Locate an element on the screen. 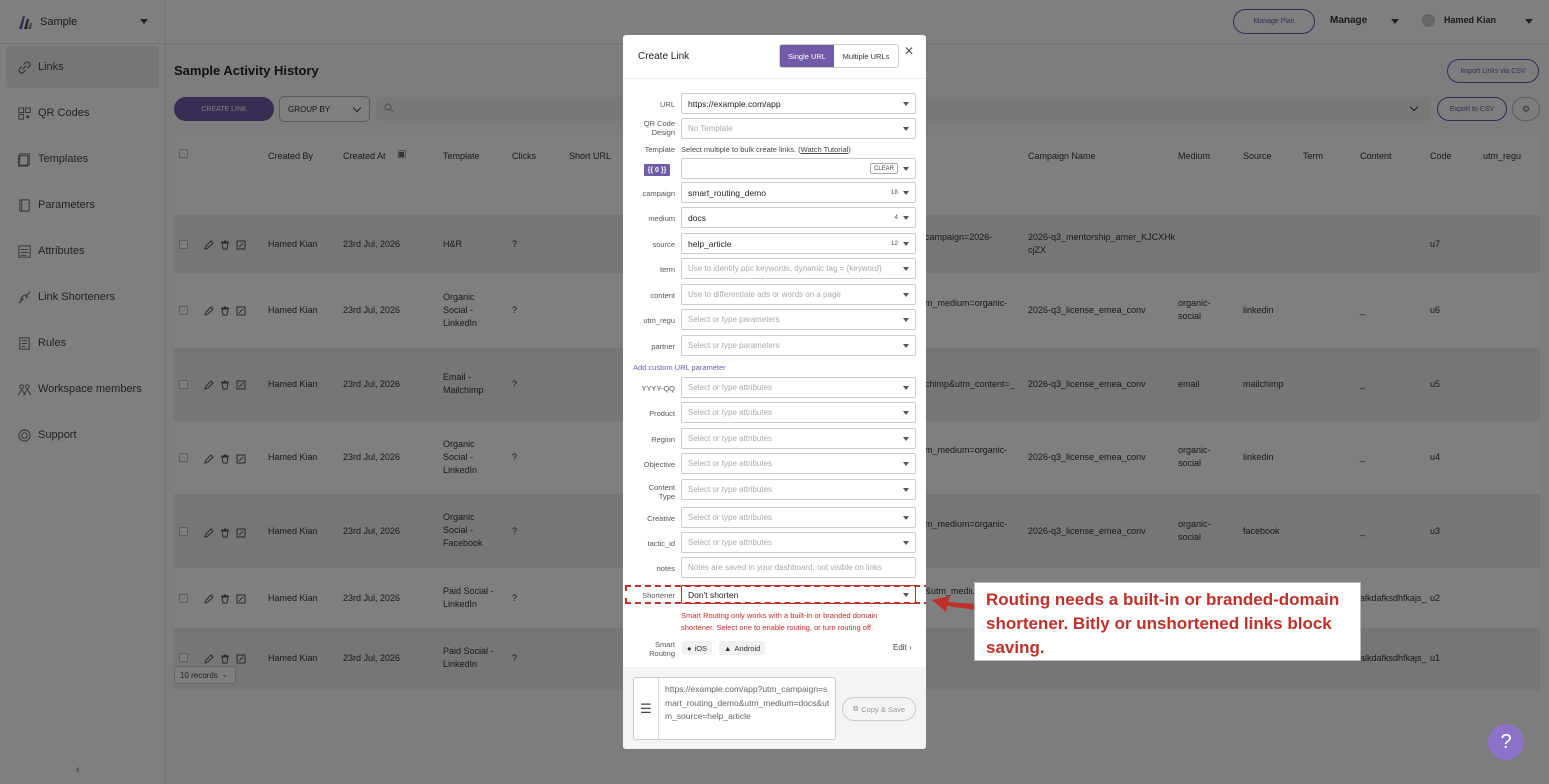 This screenshot has height=784, width=1549. close-icon: ✕ is located at coordinates (909, 51).